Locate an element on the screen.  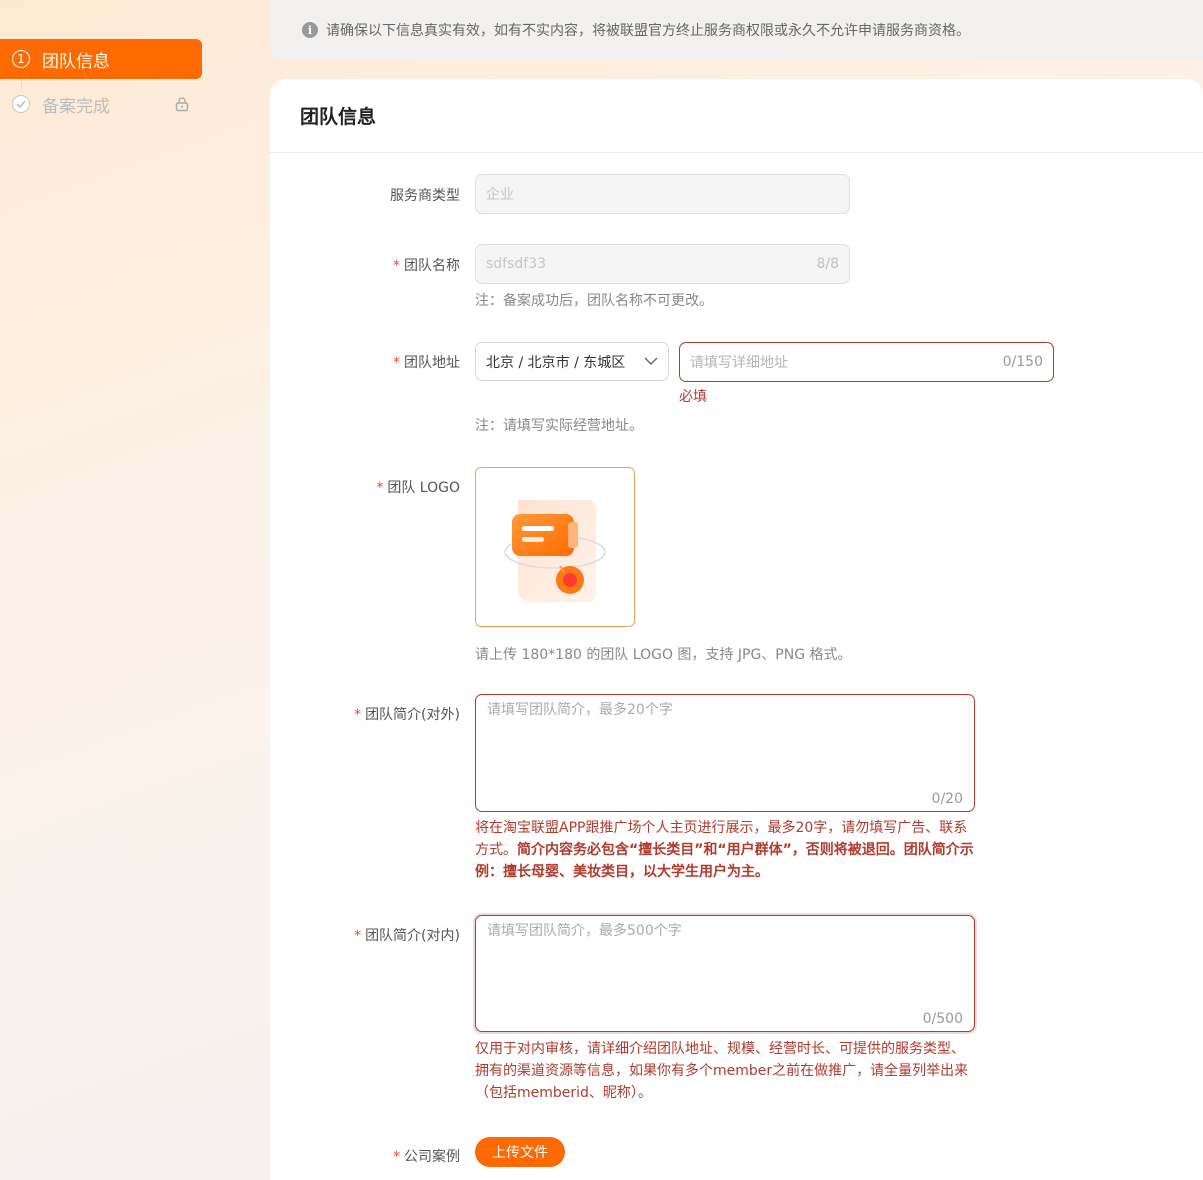
intro-internal-textarea: 请填写团队简介，最多500个字 0/500 is located at coordinates (725, 973).